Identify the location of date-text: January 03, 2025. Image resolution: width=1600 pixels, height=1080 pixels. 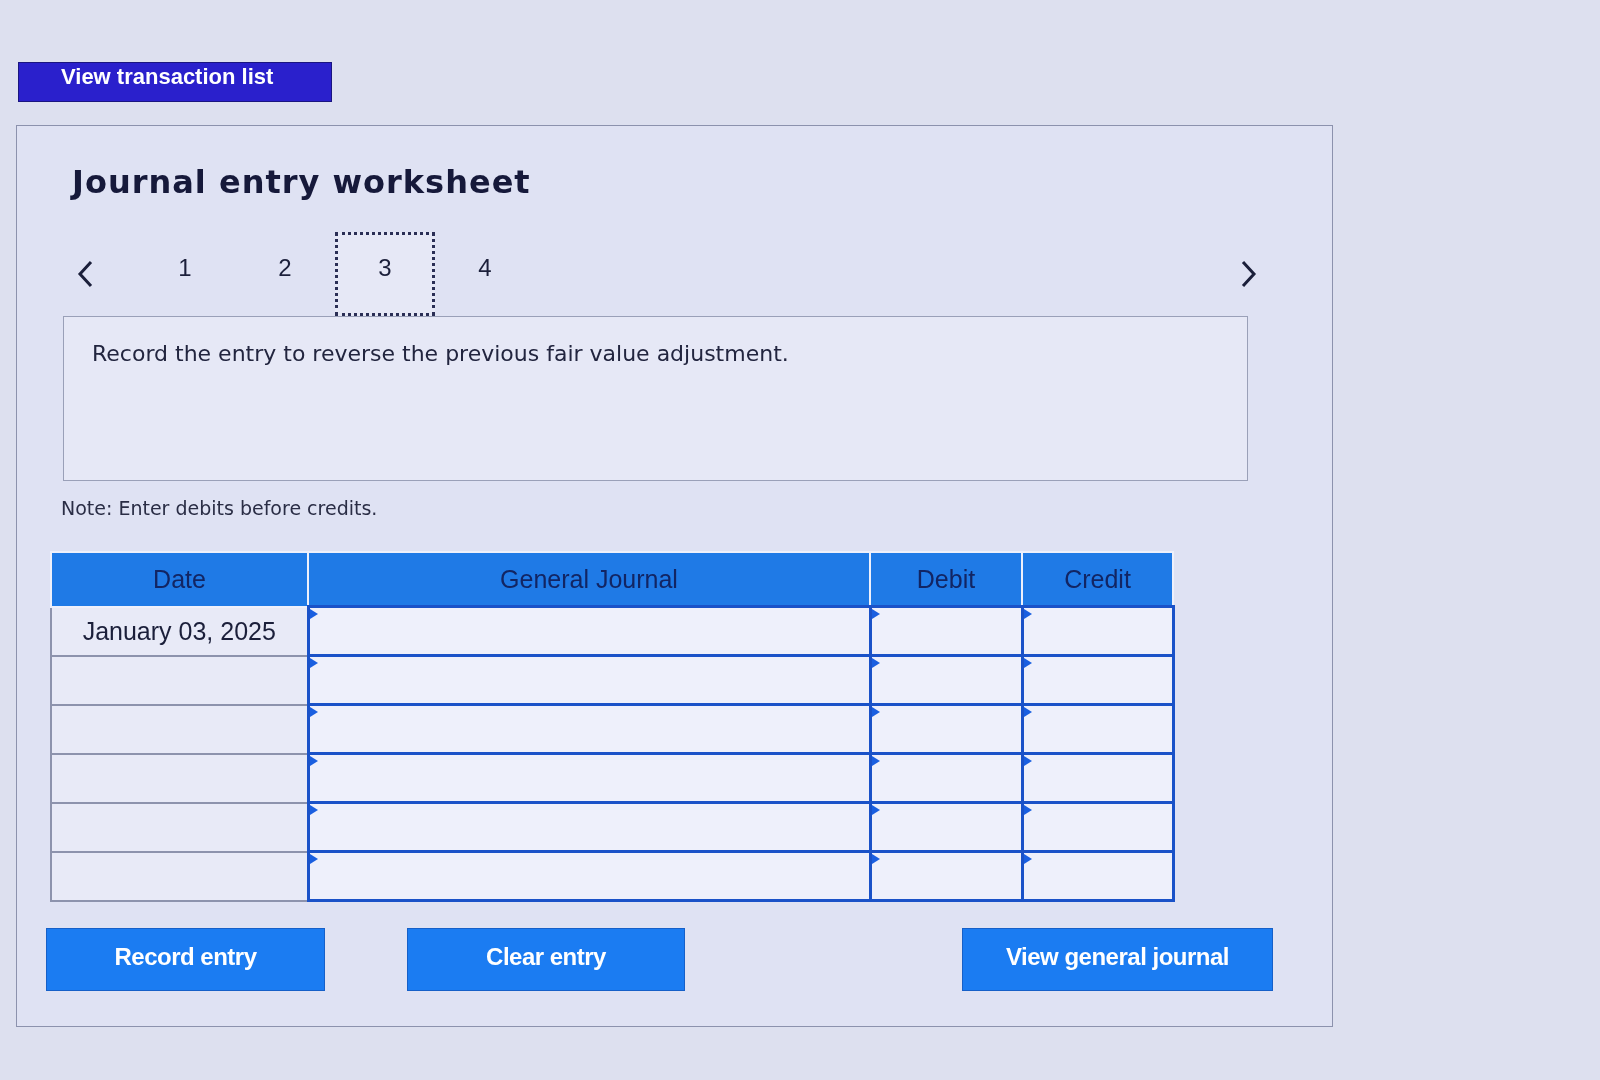
(179, 630).